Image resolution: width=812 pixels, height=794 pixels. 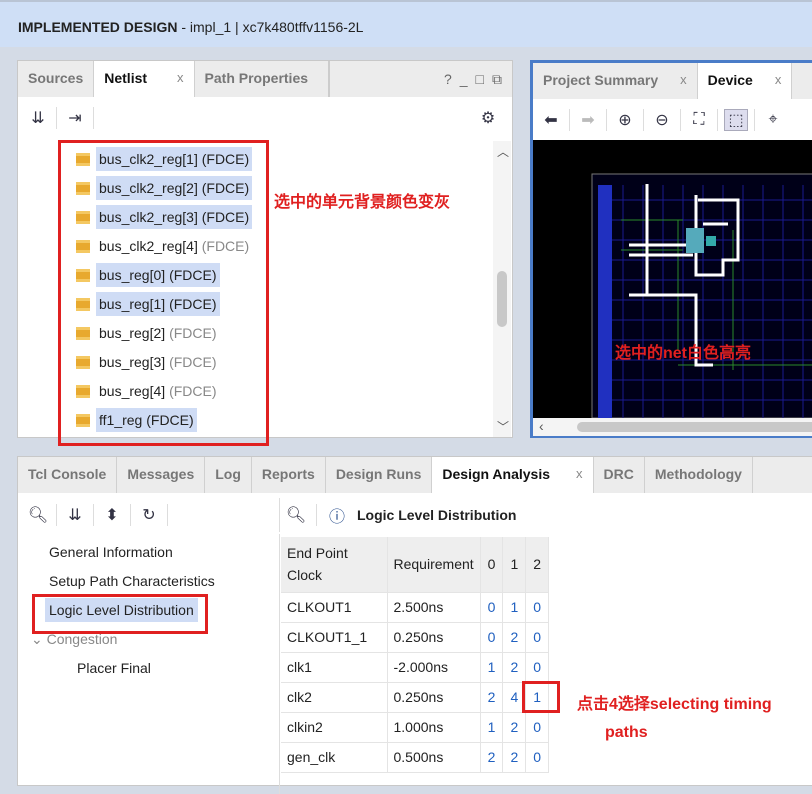 I want to click on tree-item-setup-path: Setup Path Characteristics, so click(x=132, y=581).